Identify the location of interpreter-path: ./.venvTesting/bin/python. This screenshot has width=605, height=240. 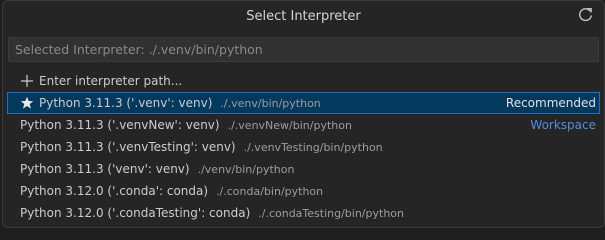
(313, 147).